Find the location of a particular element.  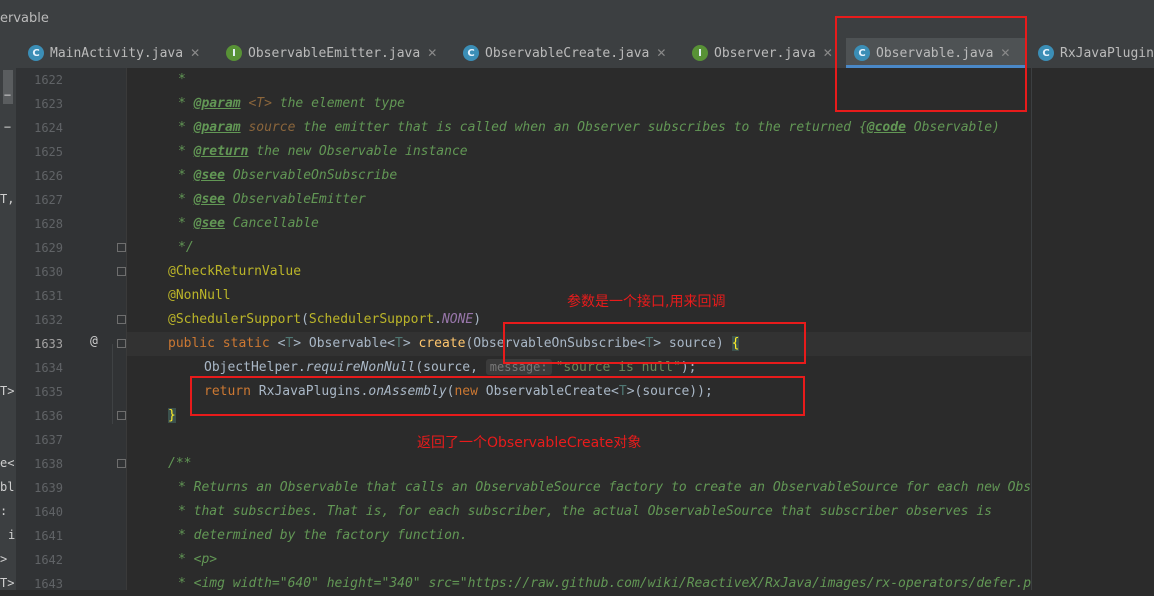

tab-label: Observer.java is located at coordinates (765, 53).